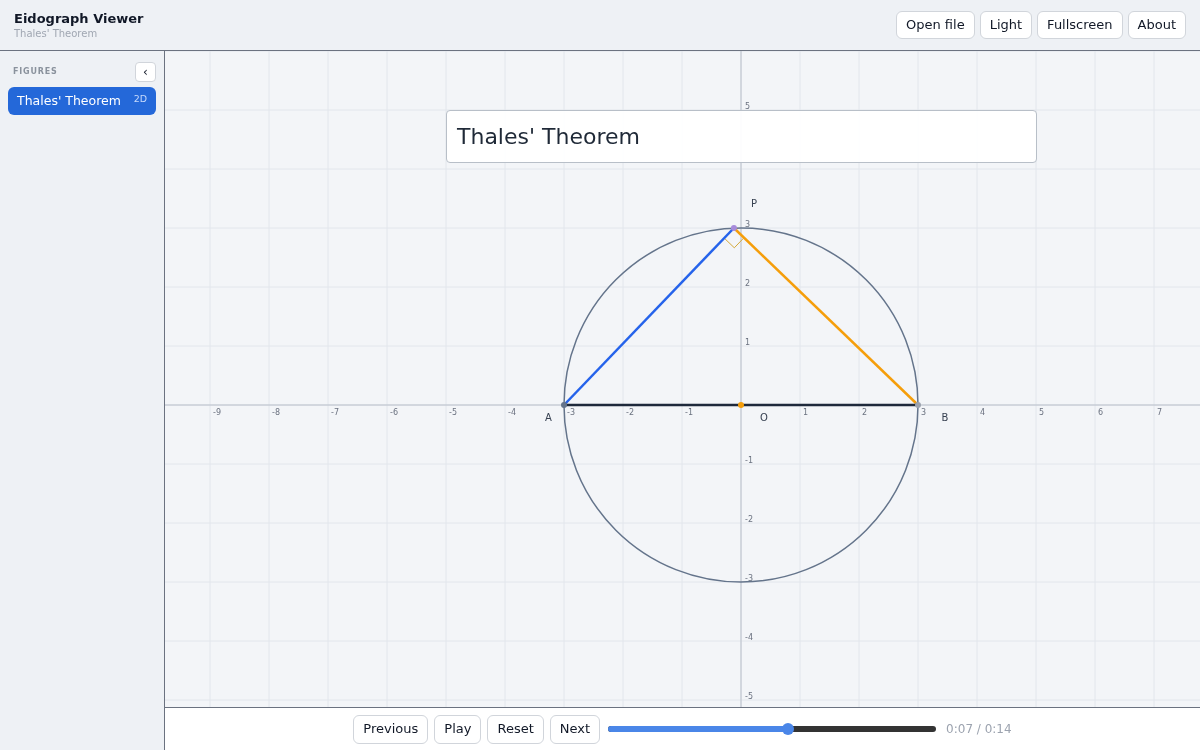 The image size is (1200, 750). I want to click on sidebar-heading: FIGURES, so click(35, 72).